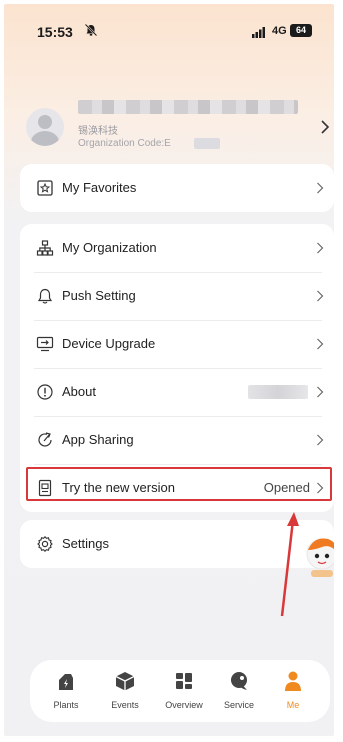 The image size is (343, 742). Describe the element at coordinates (177, 344) in the screenshot. I see `menu-item-device-upgrade: Device Upgrade` at that location.